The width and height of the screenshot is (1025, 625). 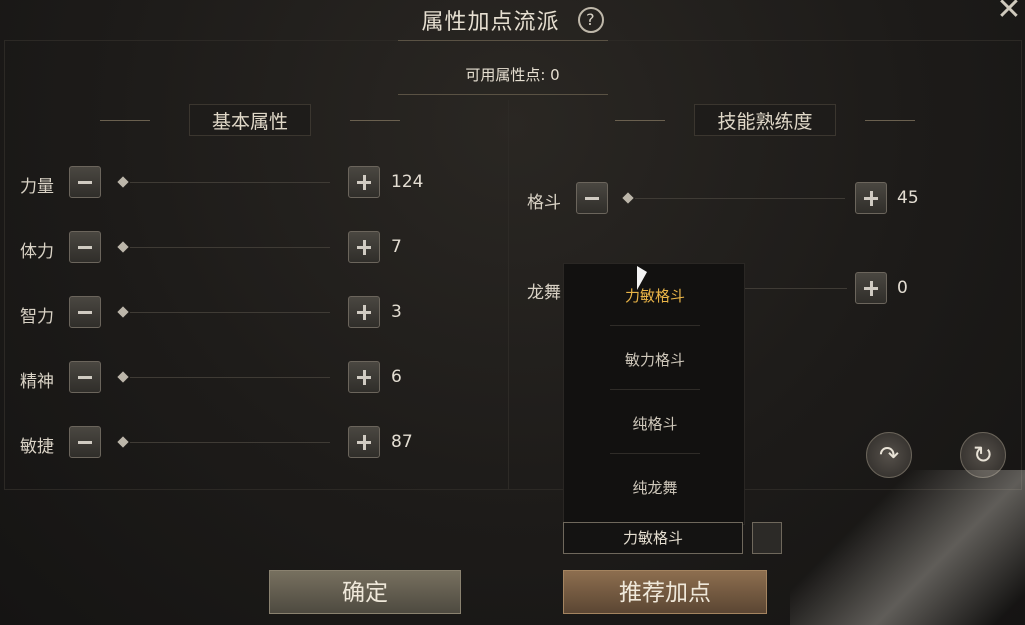 What do you see at coordinates (544, 293) in the screenshot?
I see `skill-label: 龙舞` at bounding box center [544, 293].